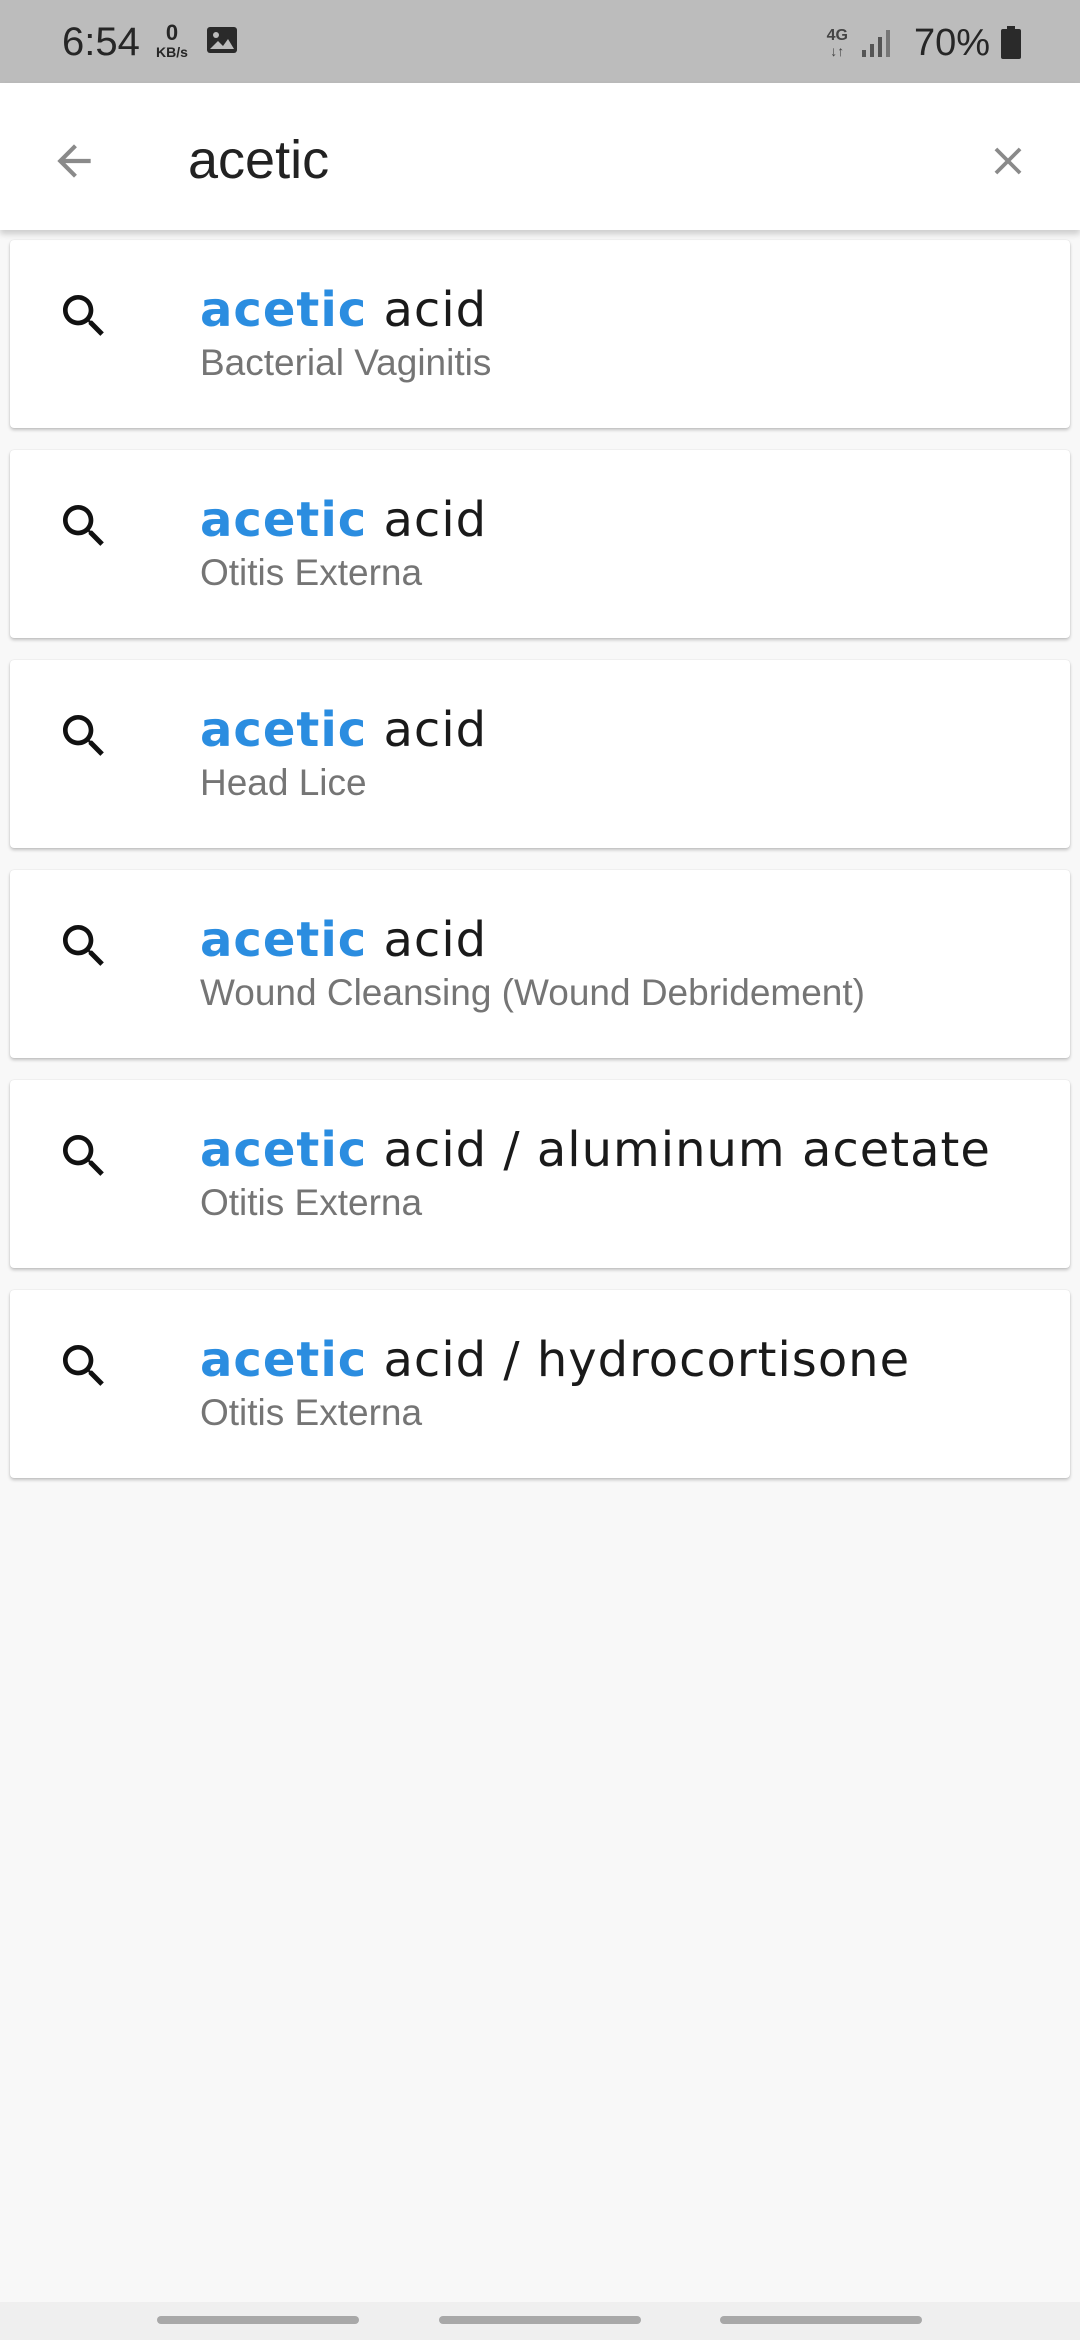 The width and height of the screenshot is (1080, 2340). I want to click on network-speed-unit: KB/s, so click(172, 52).